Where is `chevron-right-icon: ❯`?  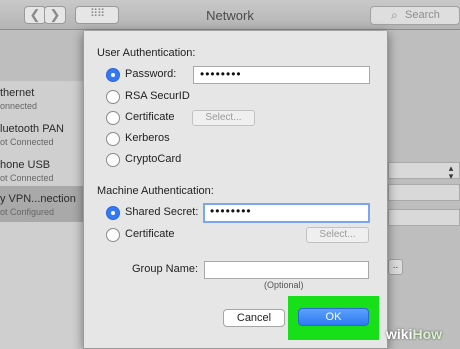
chevron-right-icon: ❯ is located at coordinates (55, 14).